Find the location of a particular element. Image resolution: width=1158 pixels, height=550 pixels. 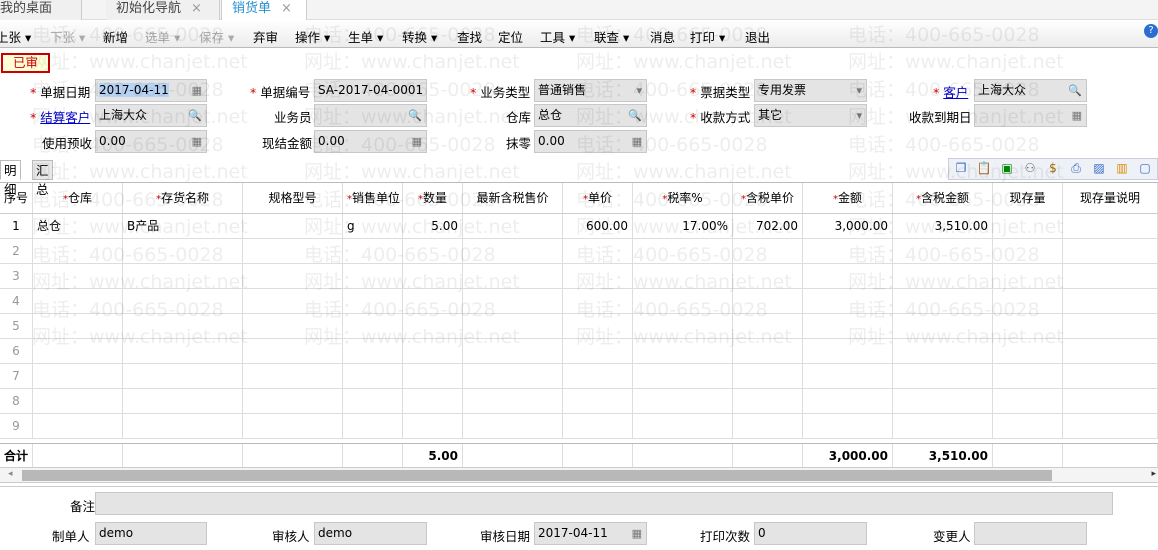

toolbar-button: 弃审 is located at coordinates (265, 36).